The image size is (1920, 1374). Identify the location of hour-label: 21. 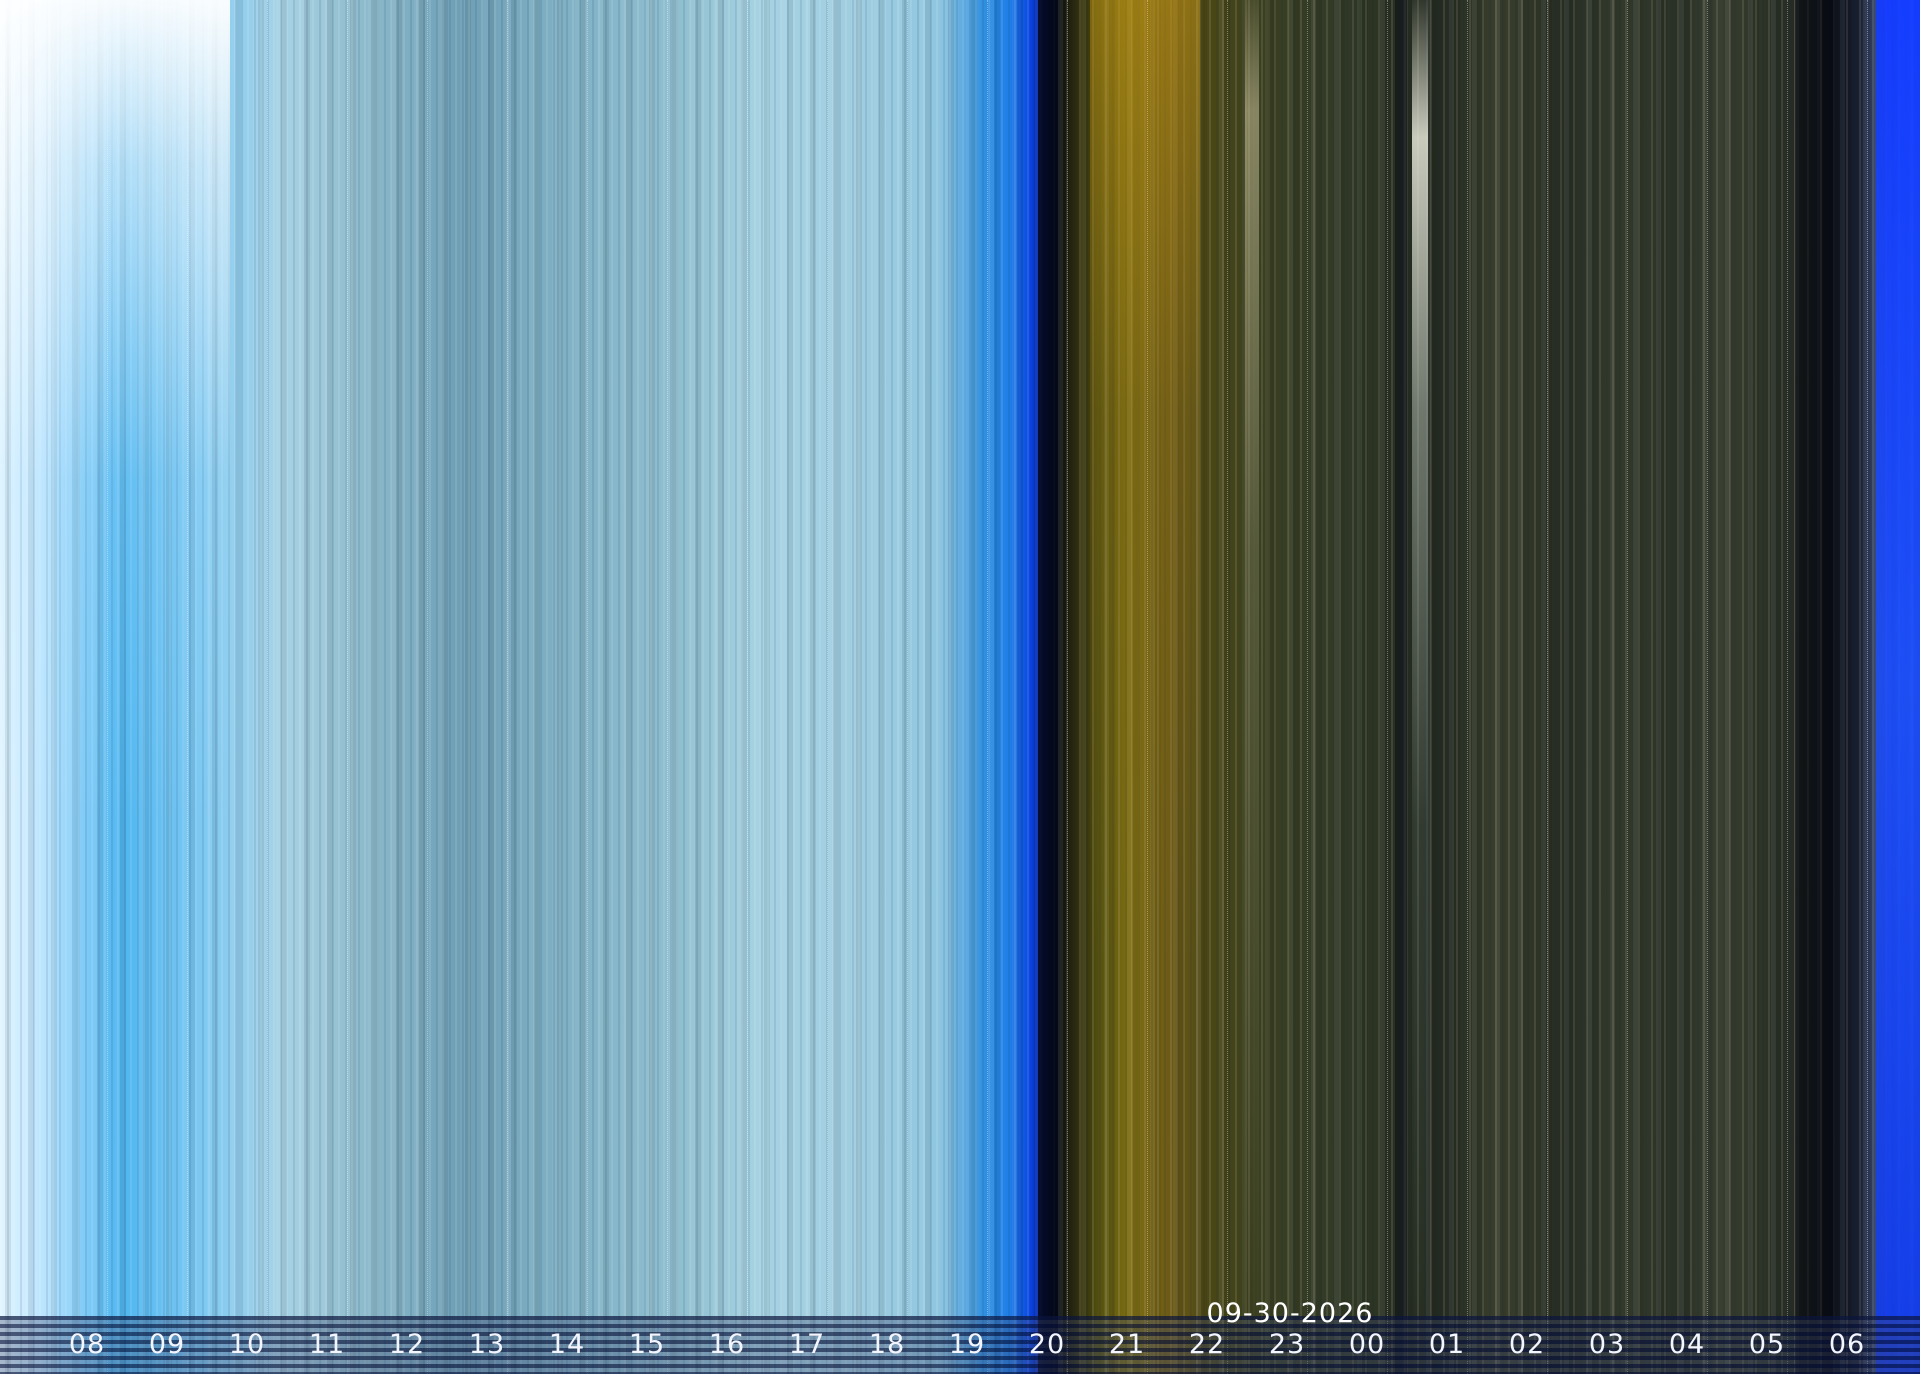
(1127, 1344).